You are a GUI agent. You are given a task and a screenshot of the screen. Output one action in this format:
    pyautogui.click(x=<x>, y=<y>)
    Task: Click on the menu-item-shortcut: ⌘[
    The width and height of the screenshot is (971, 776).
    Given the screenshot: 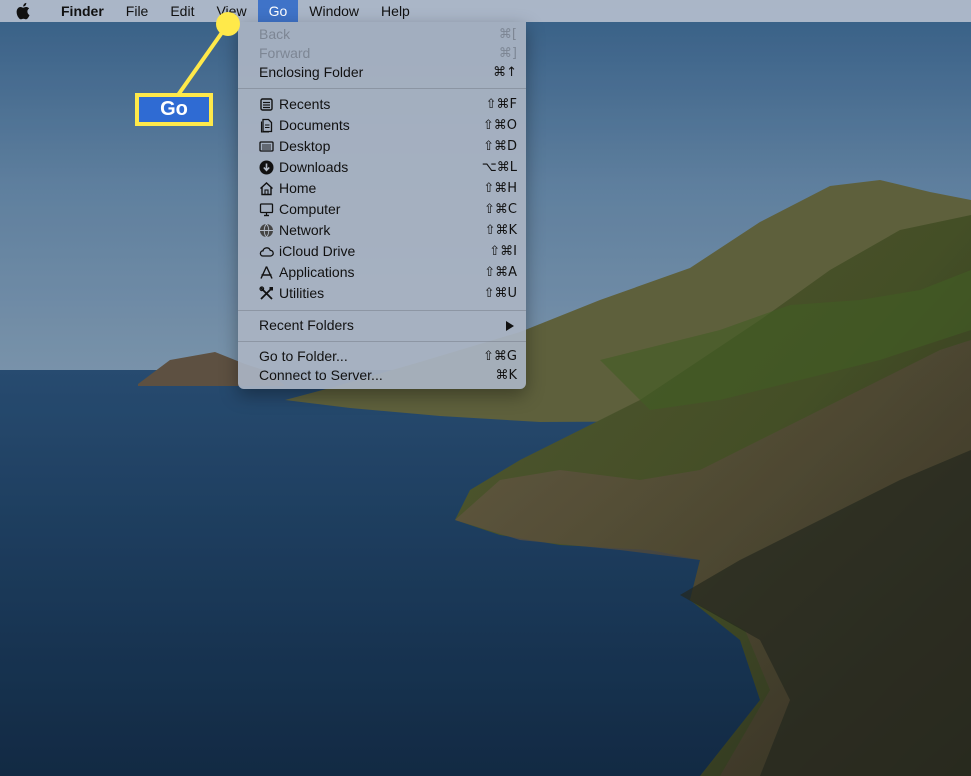 What is the action you would take?
    pyautogui.click(x=507, y=34)
    